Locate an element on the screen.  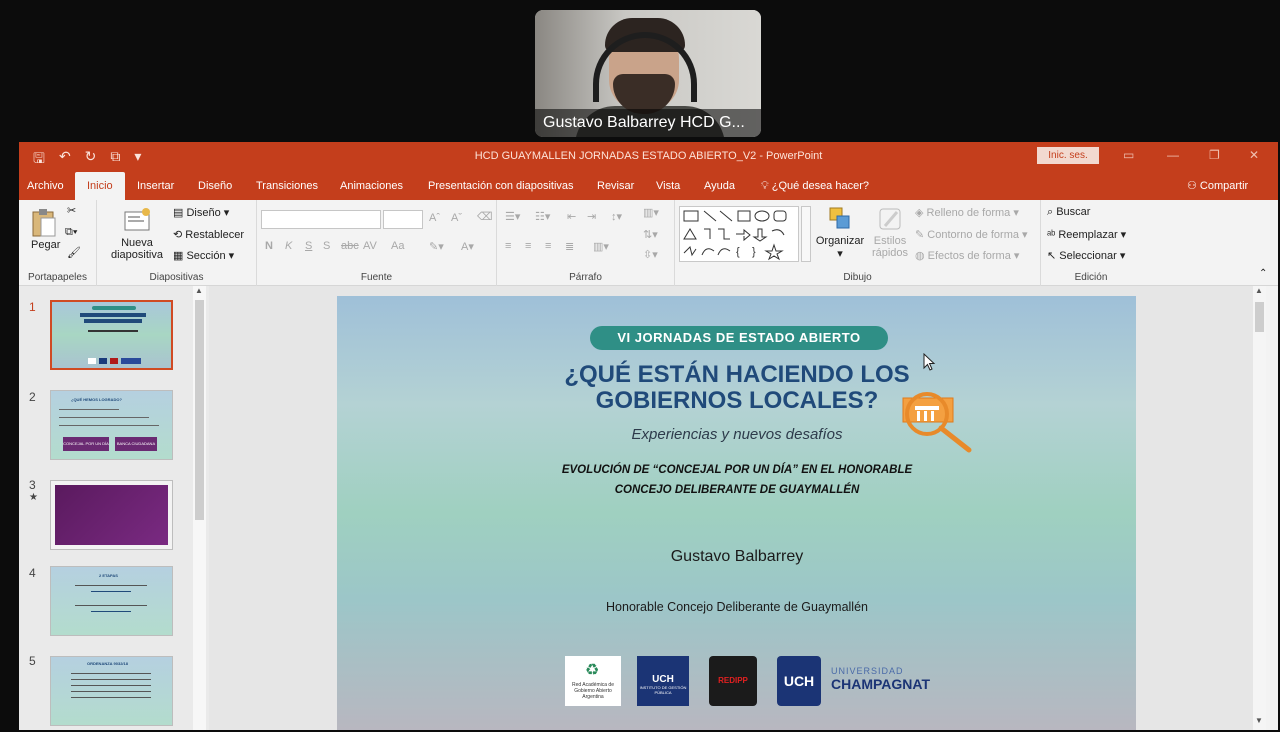
find-button: ⌕ Buscar is located at coordinates (1068, 212).